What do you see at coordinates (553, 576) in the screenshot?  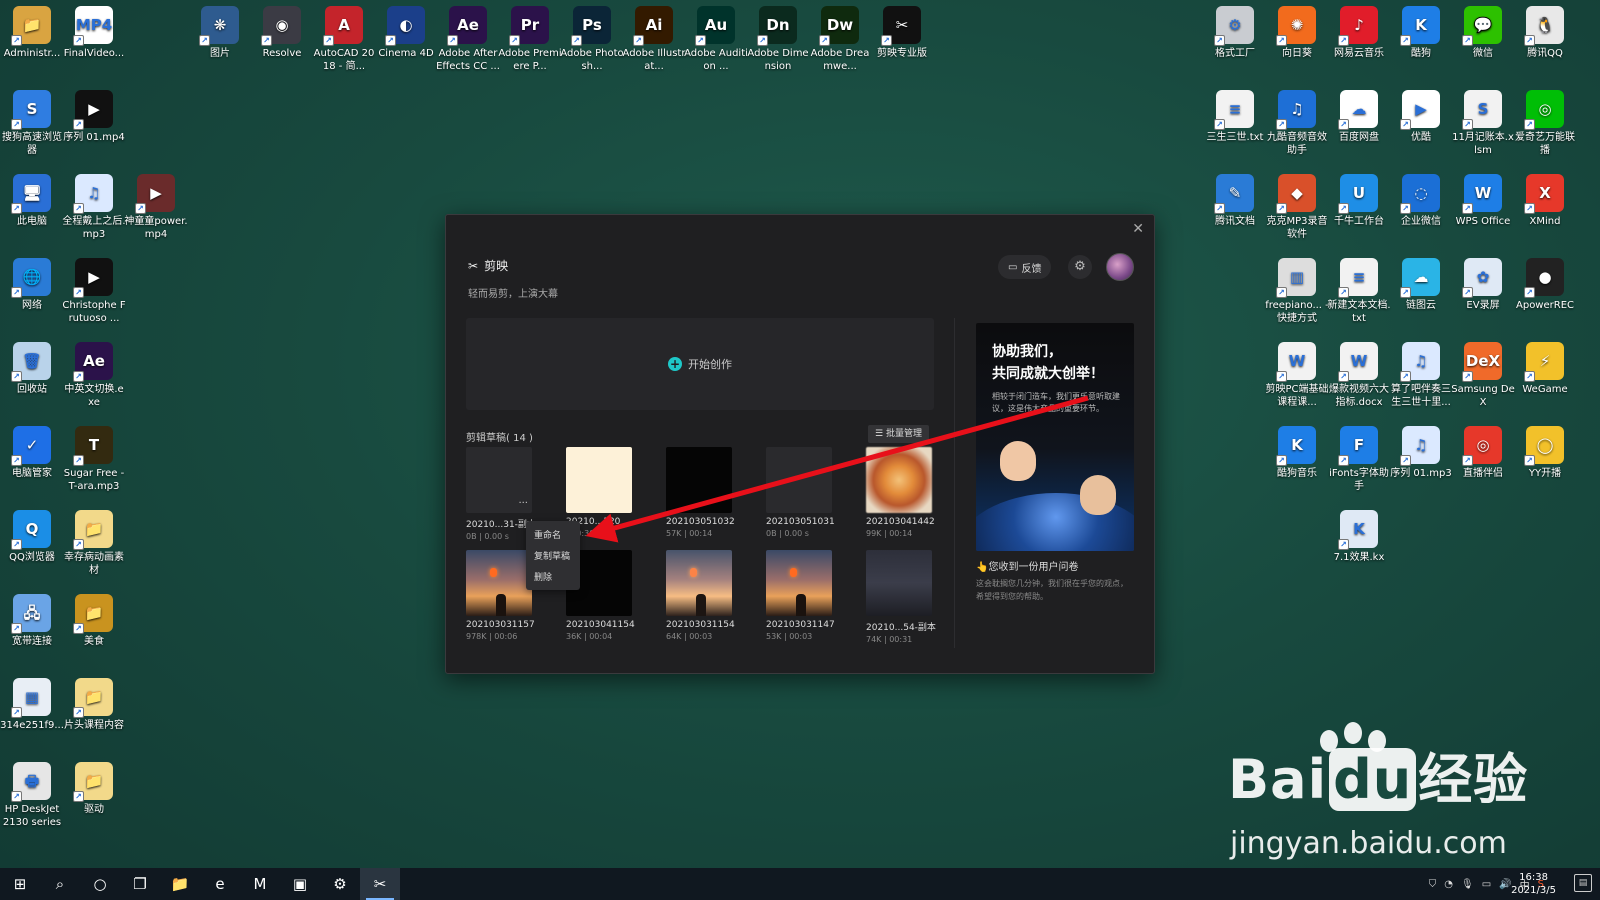 I see `menu-item-delete: 删除` at bounding box center [553, 576].